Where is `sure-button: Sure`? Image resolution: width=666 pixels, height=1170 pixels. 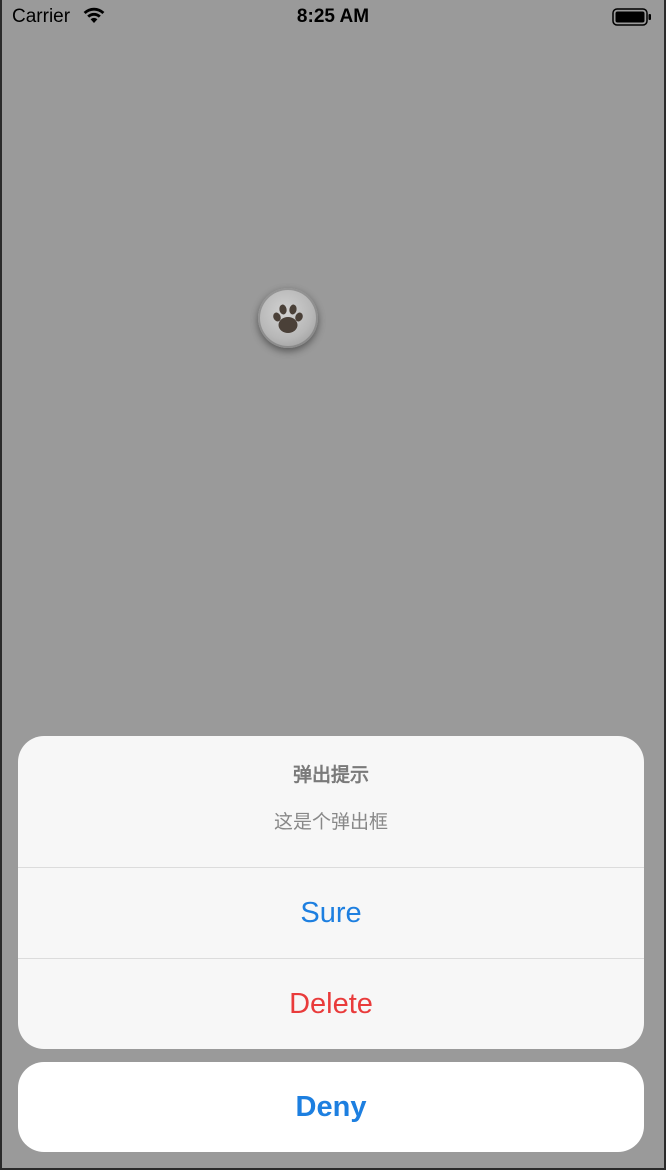 sure-button: Sure is located at coordinates (331, 913).